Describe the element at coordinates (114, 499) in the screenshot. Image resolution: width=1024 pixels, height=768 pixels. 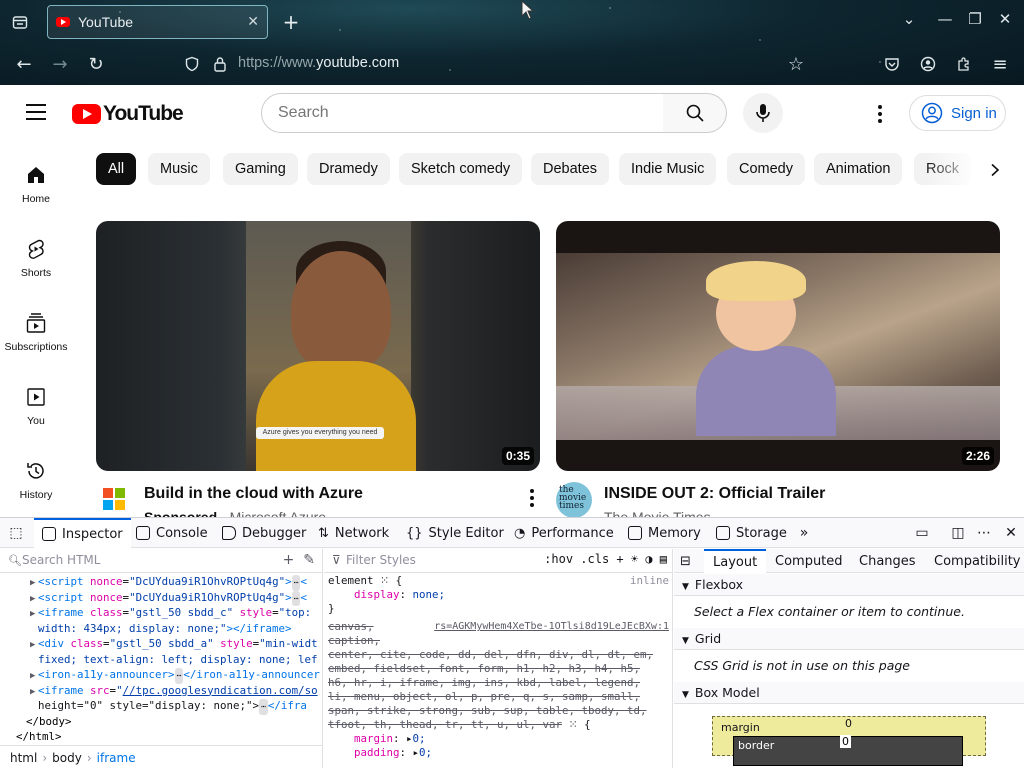
I see `channel-avatar` at that location.